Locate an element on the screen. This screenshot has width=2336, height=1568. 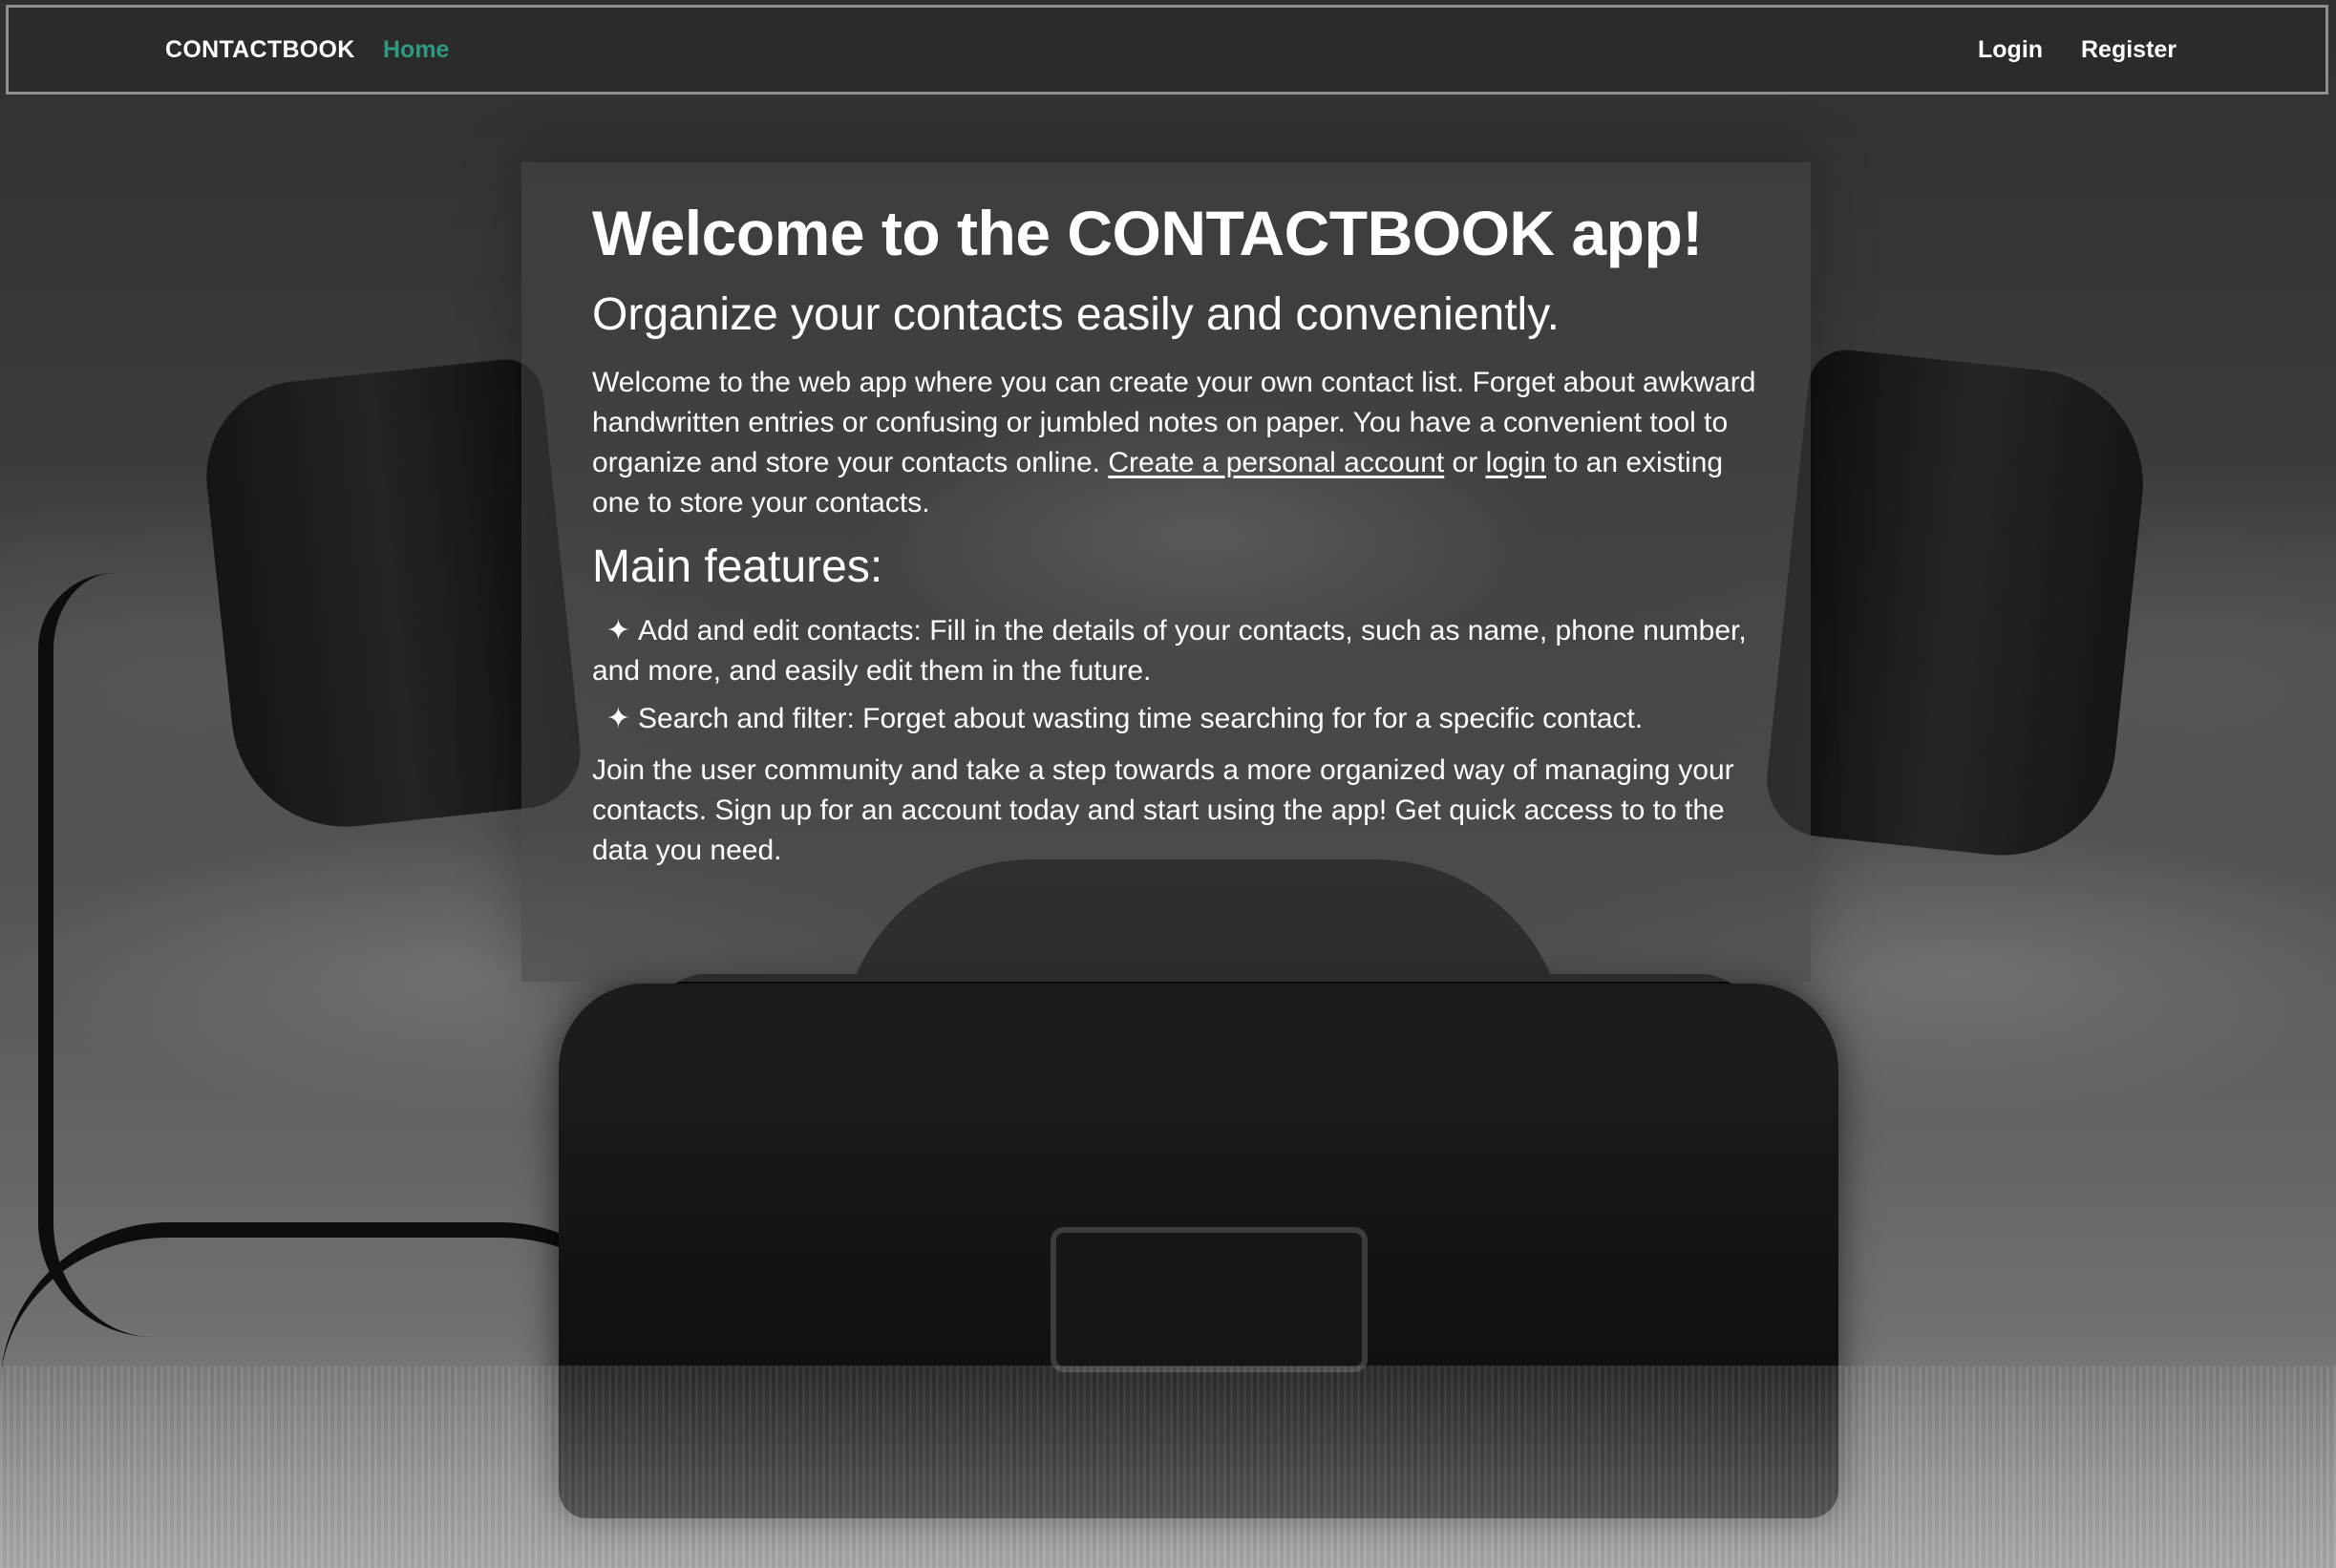
nav-login-link: Login is located at coordinates (2010, 50).